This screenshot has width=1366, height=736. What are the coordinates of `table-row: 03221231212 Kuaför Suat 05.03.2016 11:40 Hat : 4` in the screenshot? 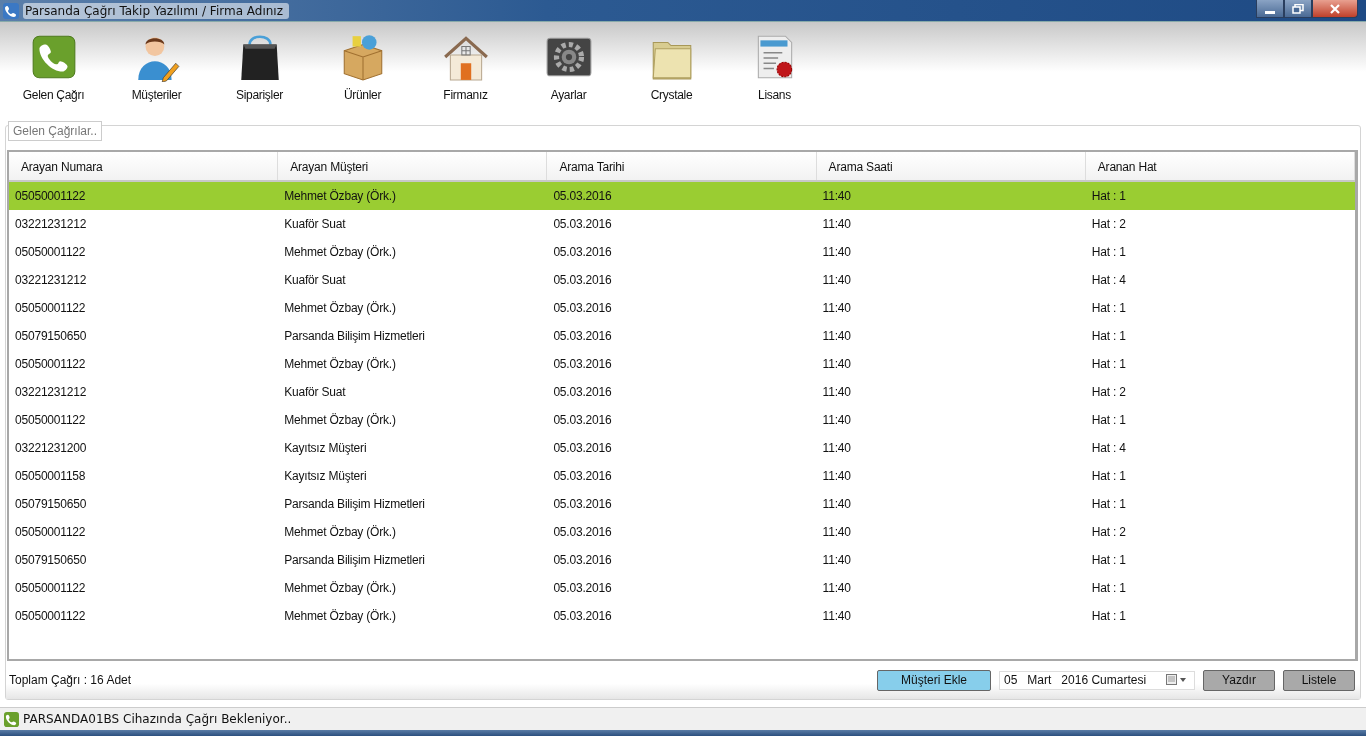 It's located at (682, 280).